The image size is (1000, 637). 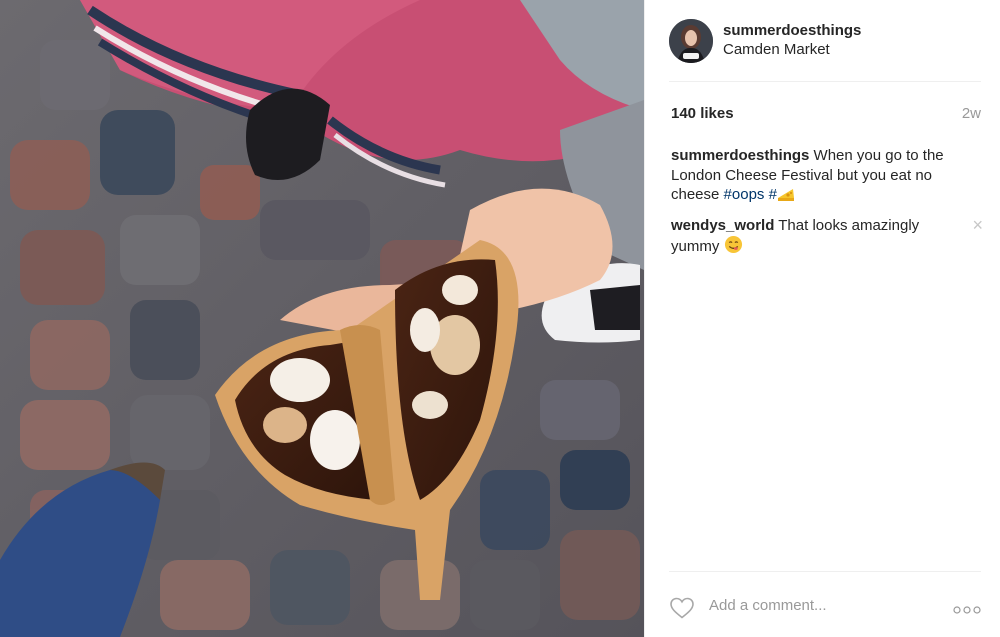 I want to click on hashtag-cheese: #, so click(x=782, y=194).